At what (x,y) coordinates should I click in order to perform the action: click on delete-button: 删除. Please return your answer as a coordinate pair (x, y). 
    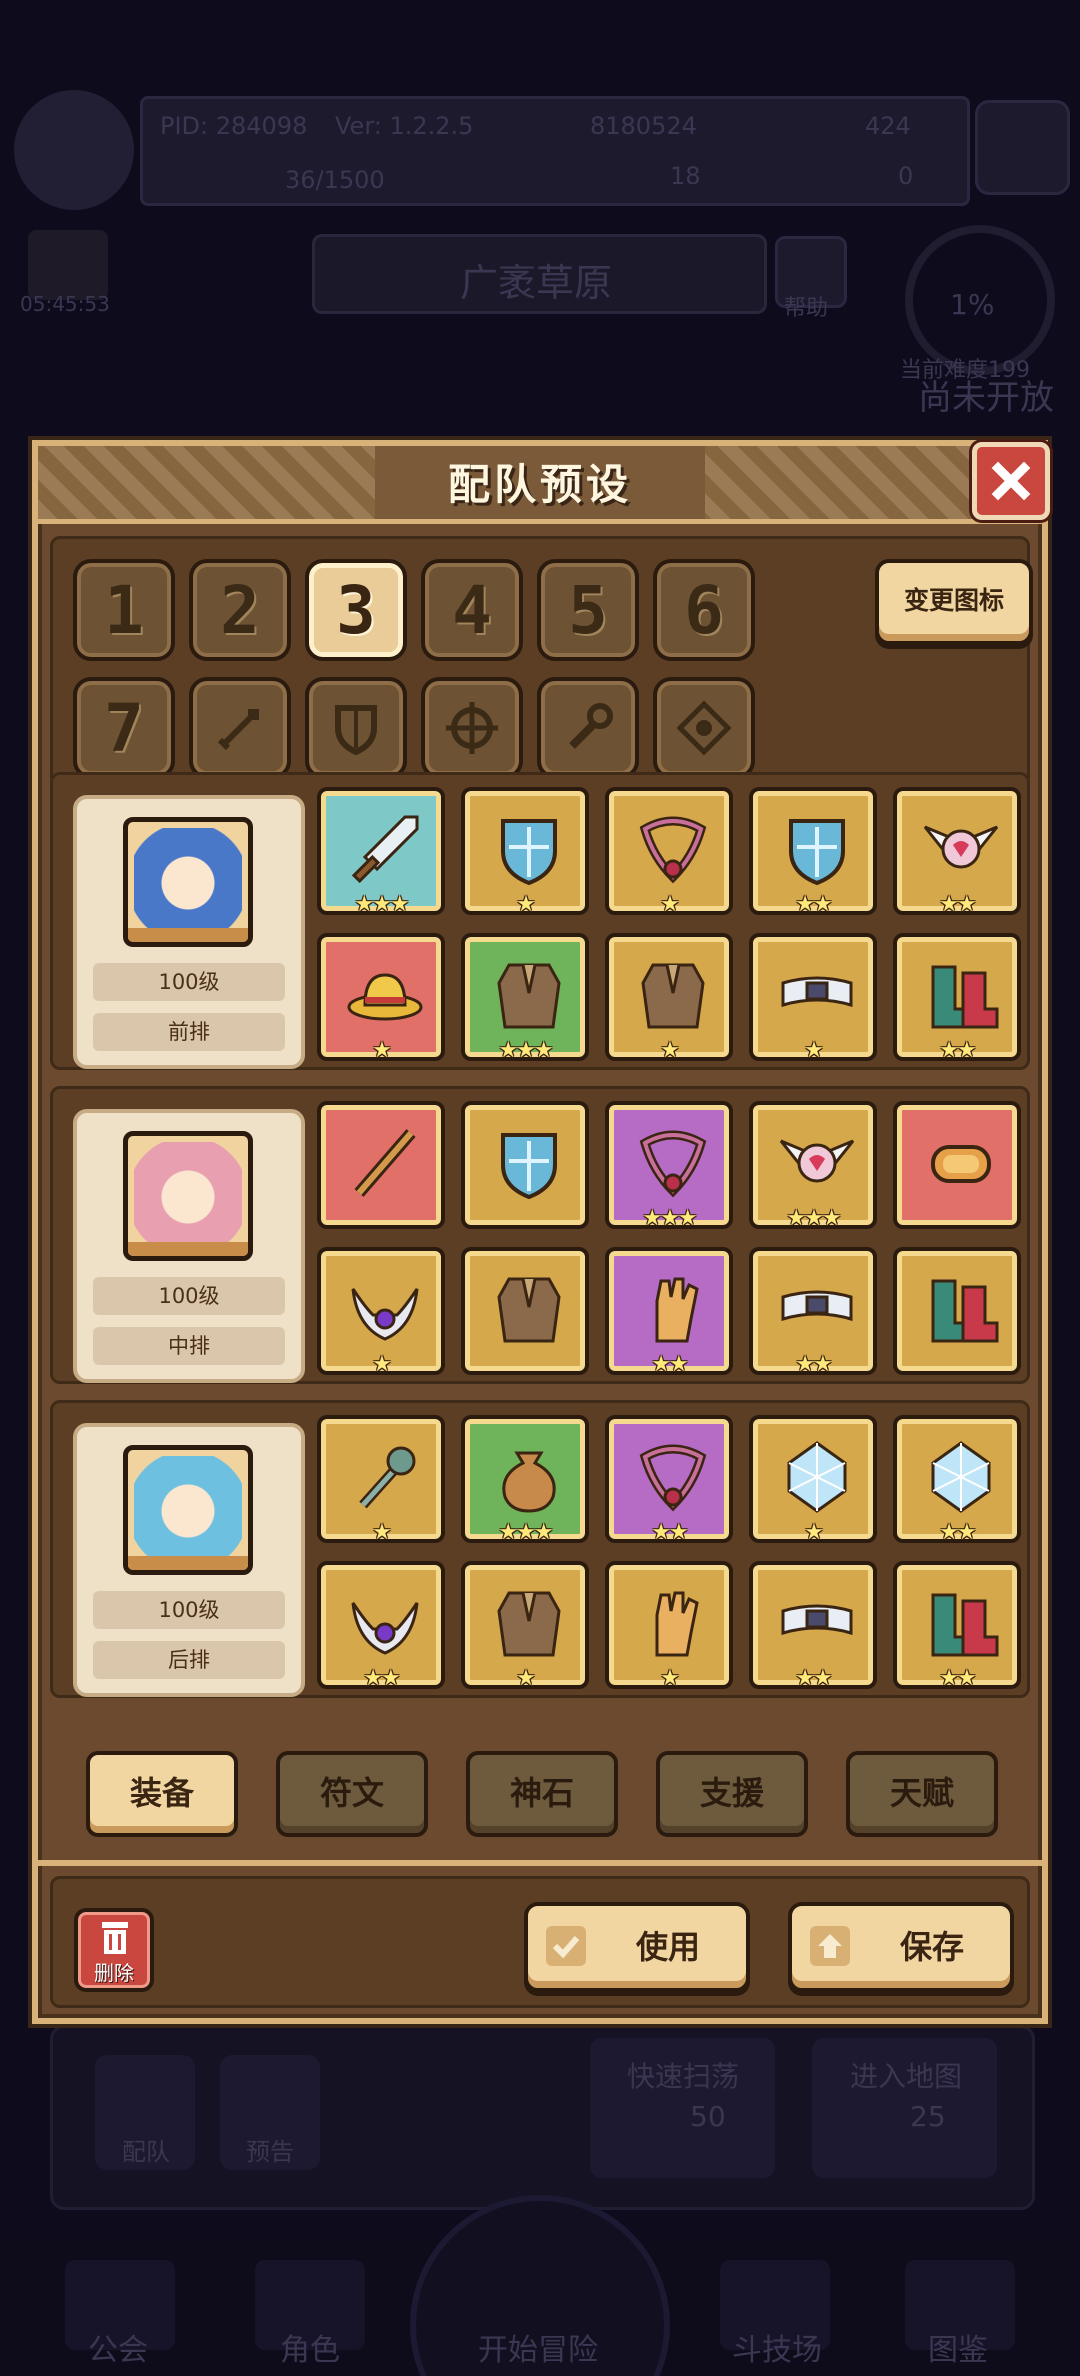
    Looking at the image, I should click on (114, 1950).